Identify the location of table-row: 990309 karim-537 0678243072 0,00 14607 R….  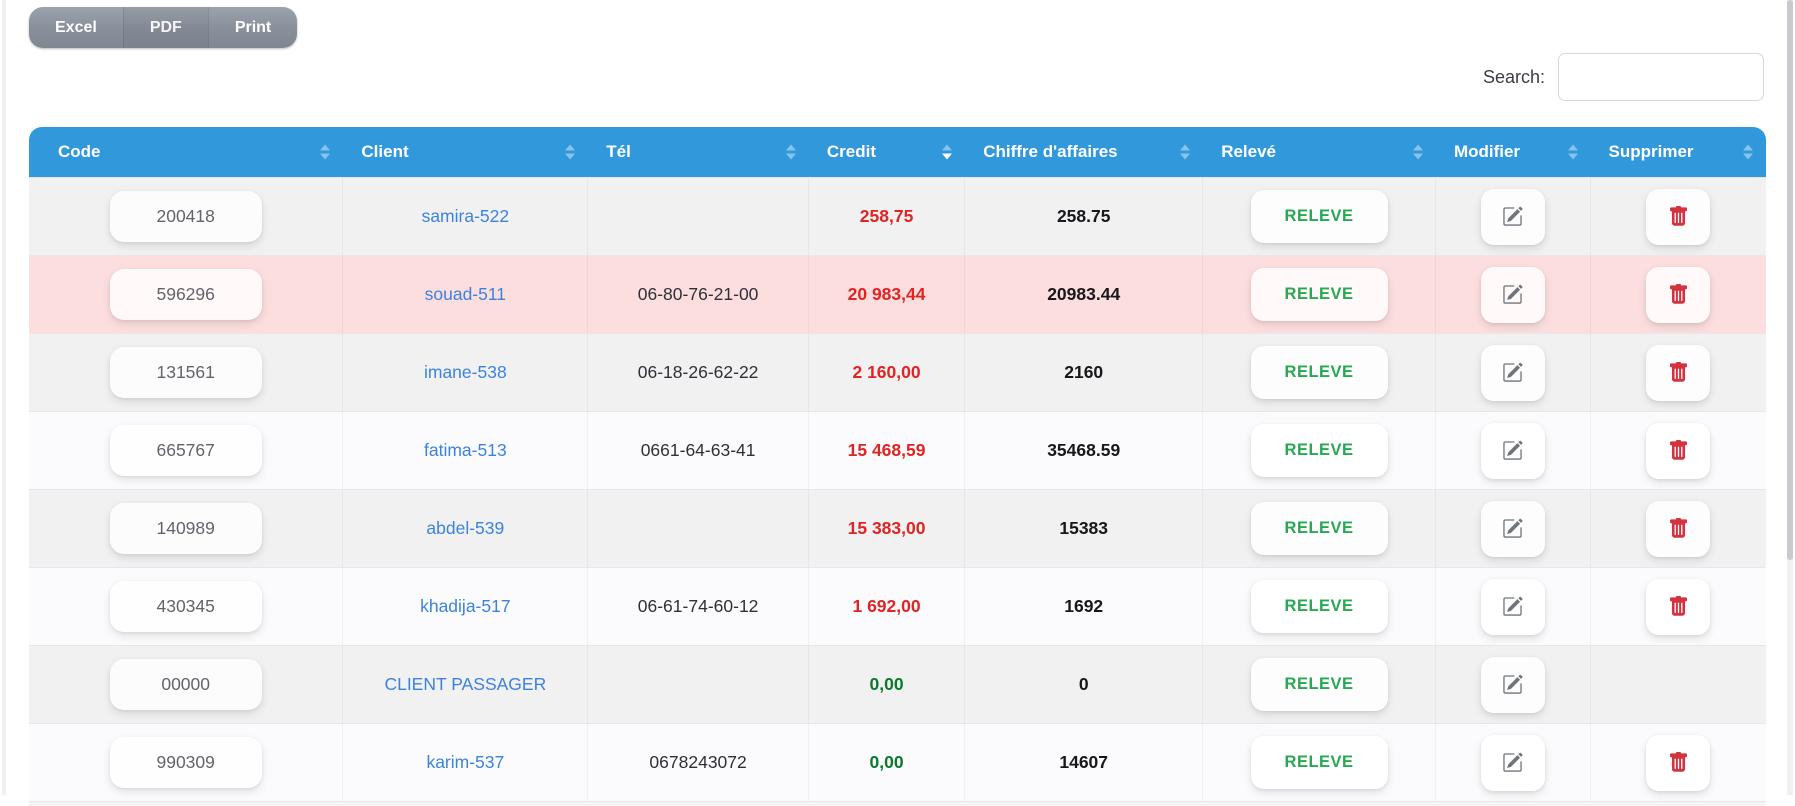
(897, 762).